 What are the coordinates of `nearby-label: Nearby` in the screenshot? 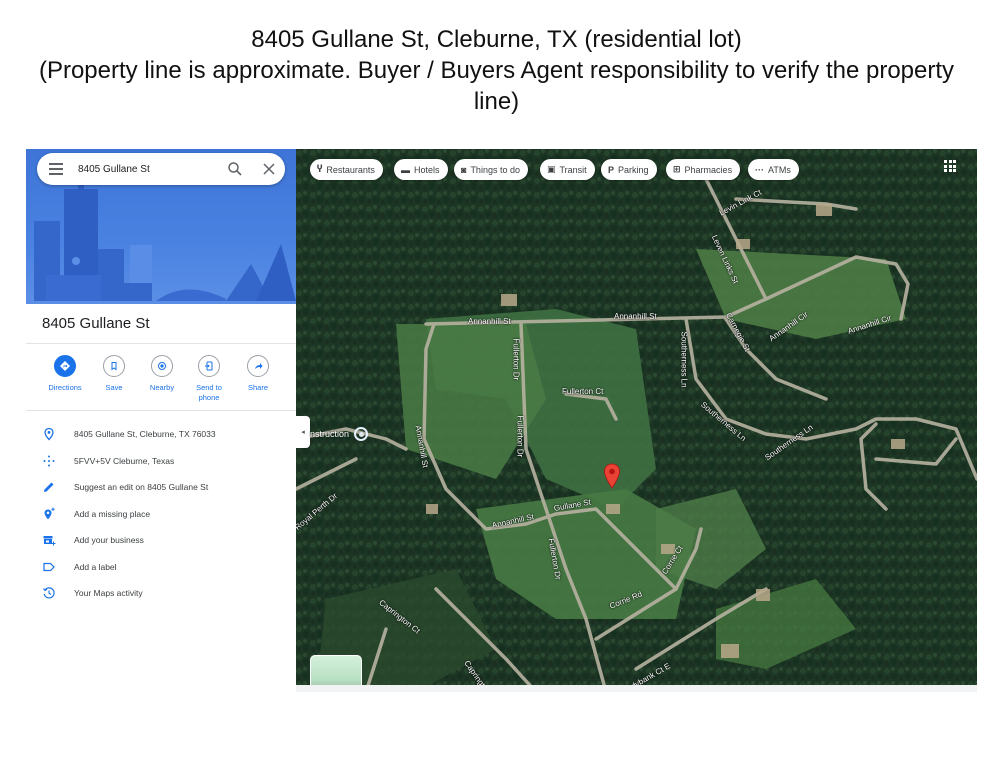 It's located at (162, 387).